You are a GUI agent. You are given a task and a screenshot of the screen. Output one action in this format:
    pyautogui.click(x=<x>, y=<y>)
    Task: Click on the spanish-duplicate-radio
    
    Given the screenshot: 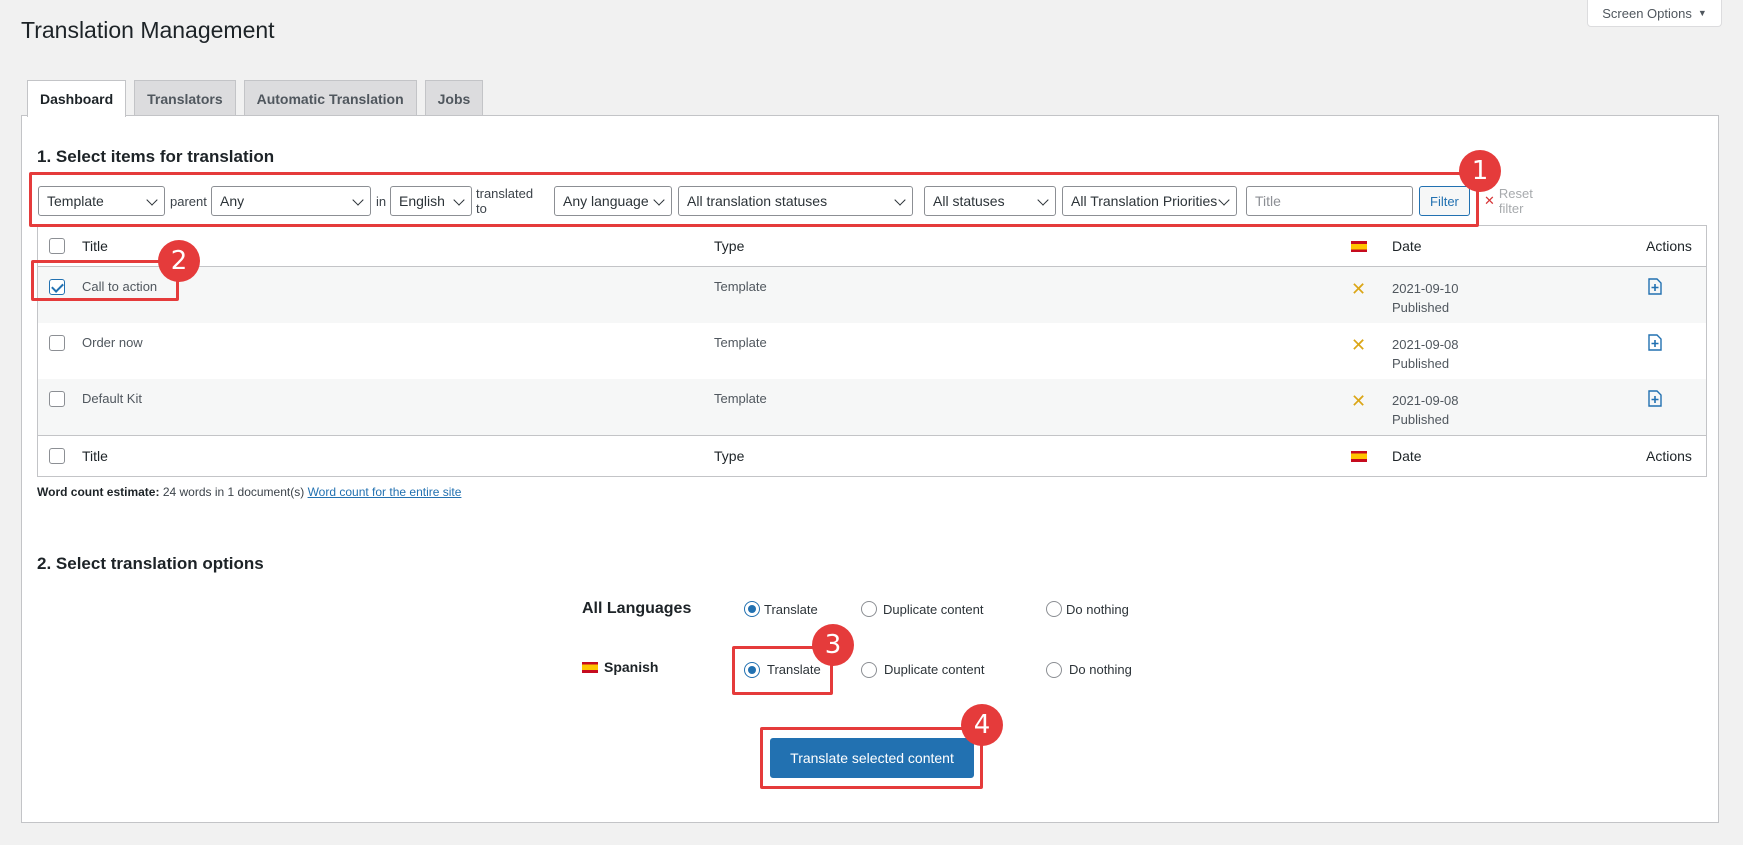 What is the action you would take?
    pyautogui.click(x=869, y=670)
    